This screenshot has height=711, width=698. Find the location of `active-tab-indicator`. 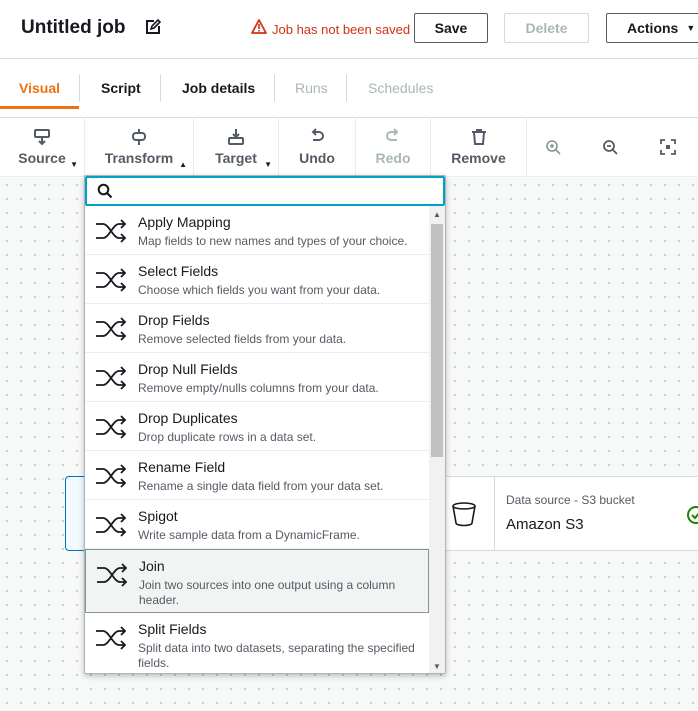

active-tab-indicator is located at coordinates (39, 107).